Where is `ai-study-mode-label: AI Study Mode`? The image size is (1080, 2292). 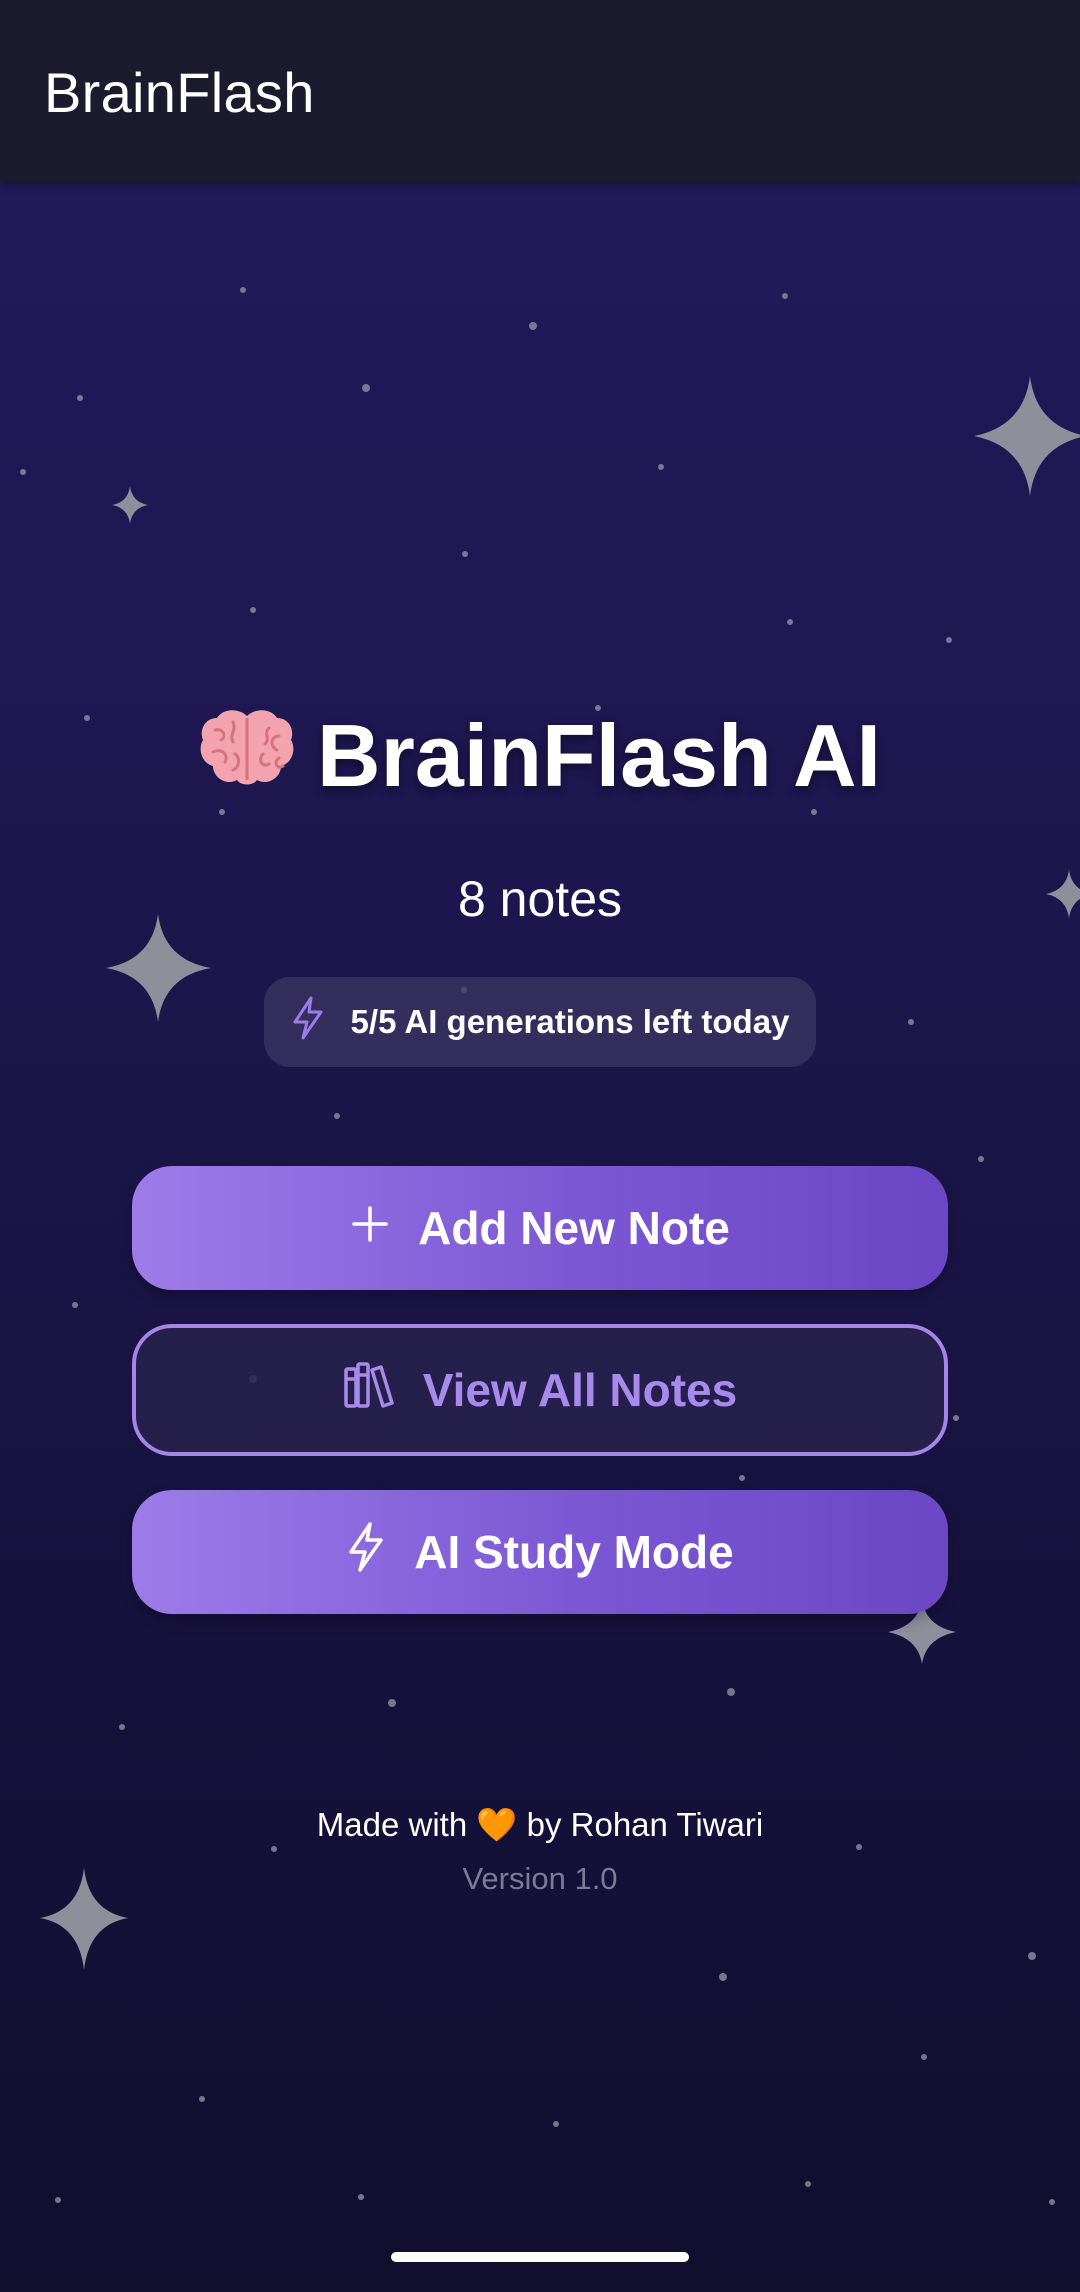
ai-study-mode-label: AI Study Mode is located at coordinates (574, 1552).